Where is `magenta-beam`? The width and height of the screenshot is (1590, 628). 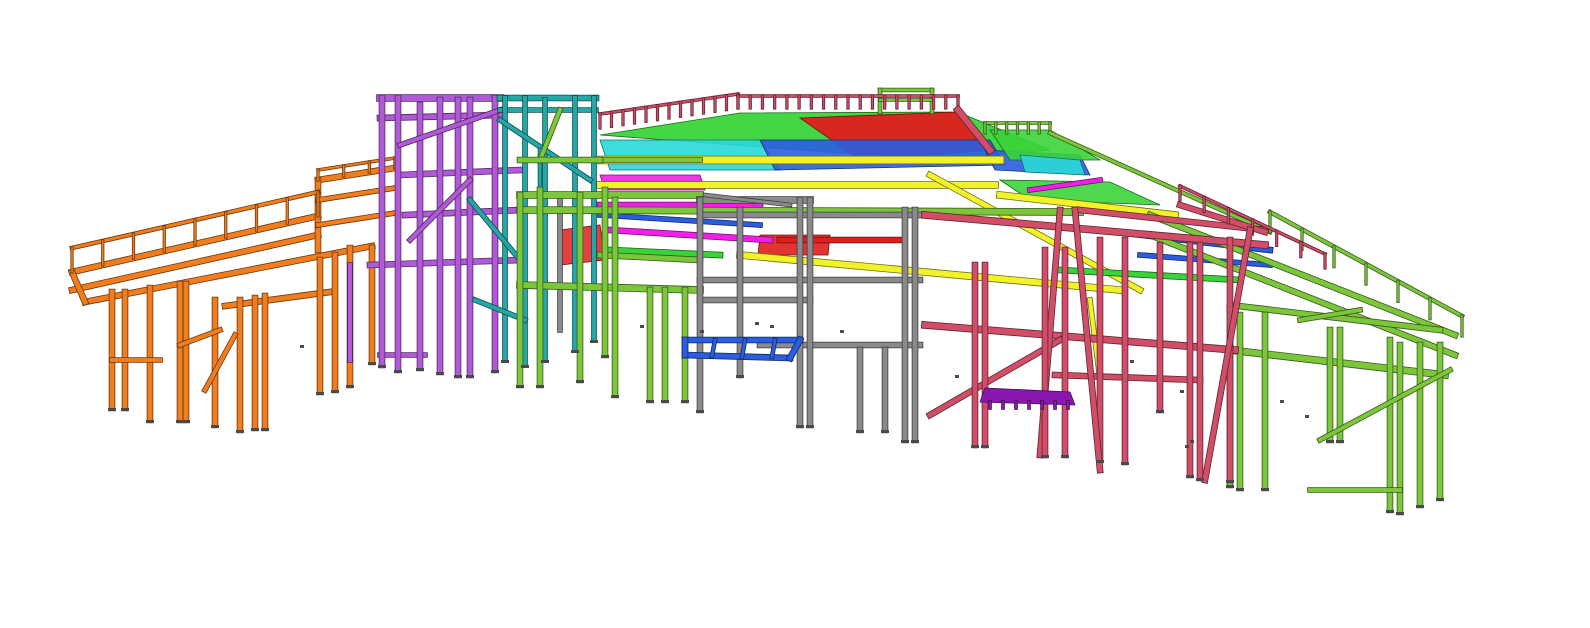
magenta-beam is located at coordinates (690, 235).